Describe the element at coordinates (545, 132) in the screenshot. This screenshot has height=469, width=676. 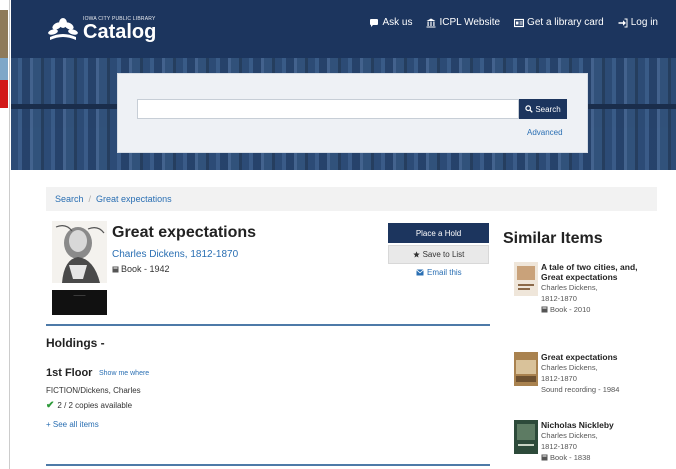
I see `advanced-search-link: Advanced` at that location.